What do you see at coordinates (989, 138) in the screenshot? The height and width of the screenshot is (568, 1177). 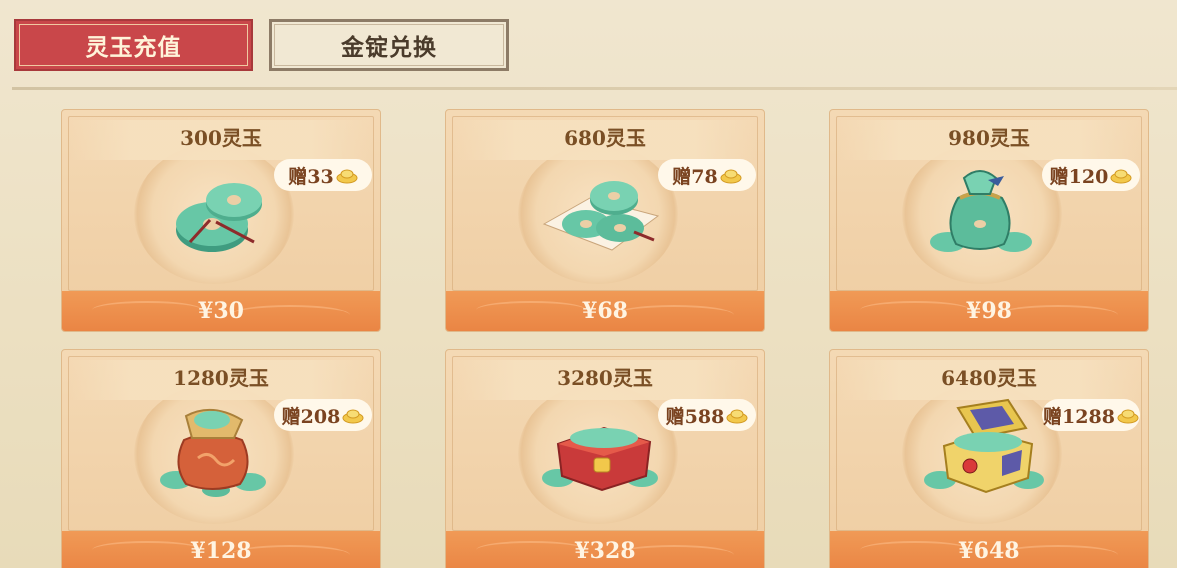 I see `product-title: 980灵玉` at bounding box center [989, 138].